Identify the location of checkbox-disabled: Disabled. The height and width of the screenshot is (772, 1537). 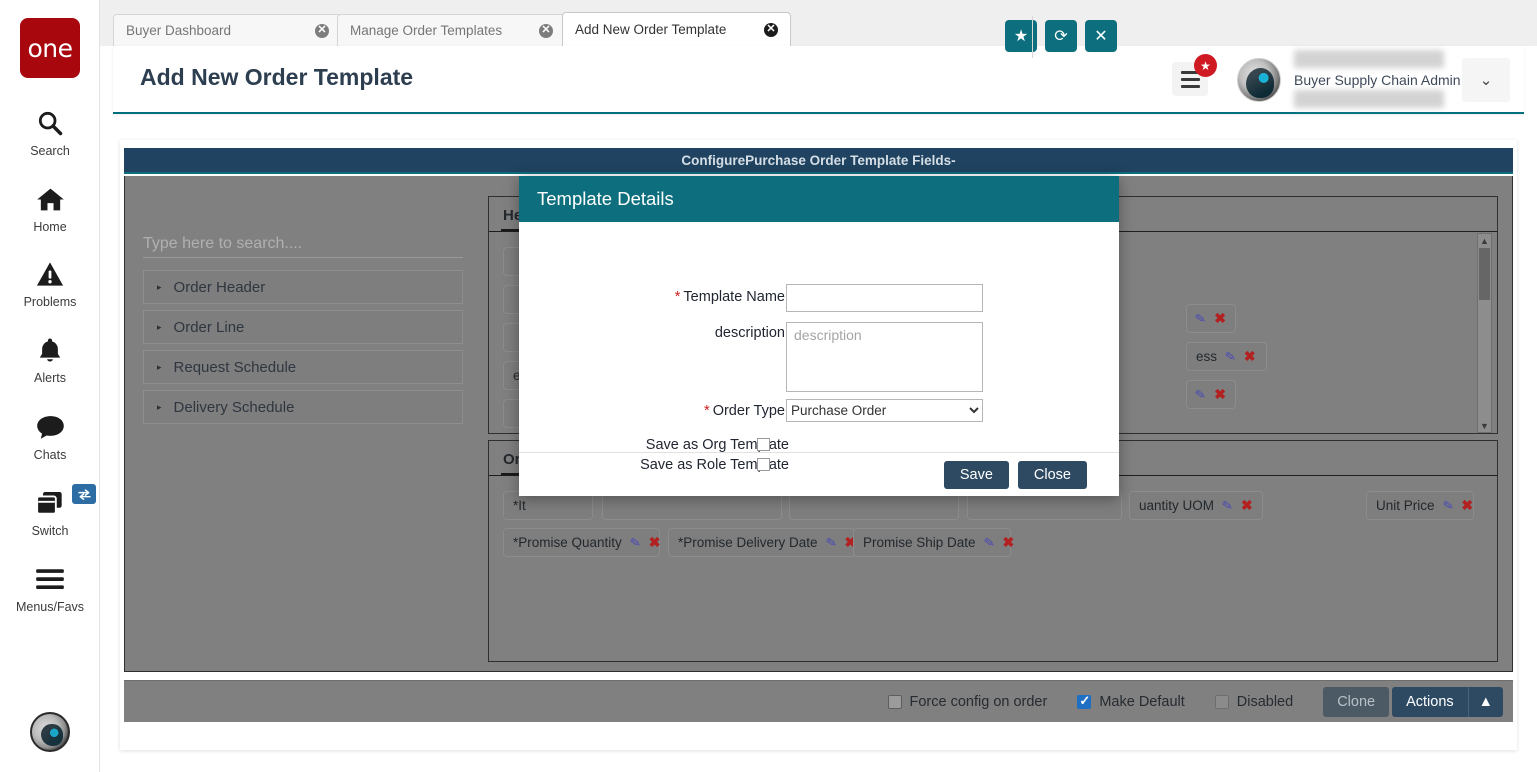
(1254, 701).